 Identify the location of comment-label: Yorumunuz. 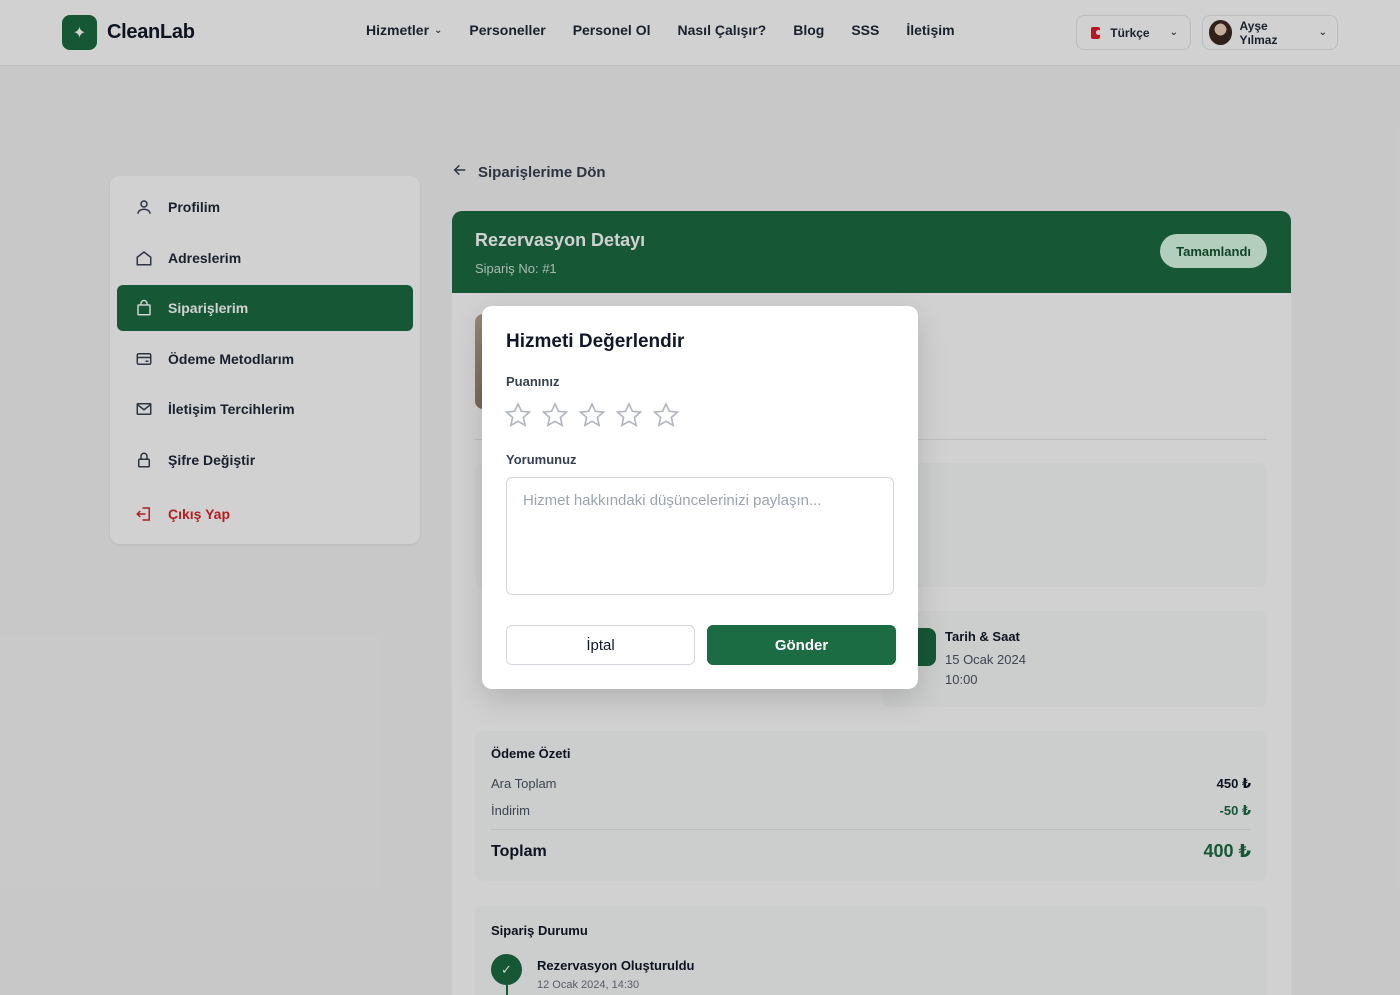
(541, 459).